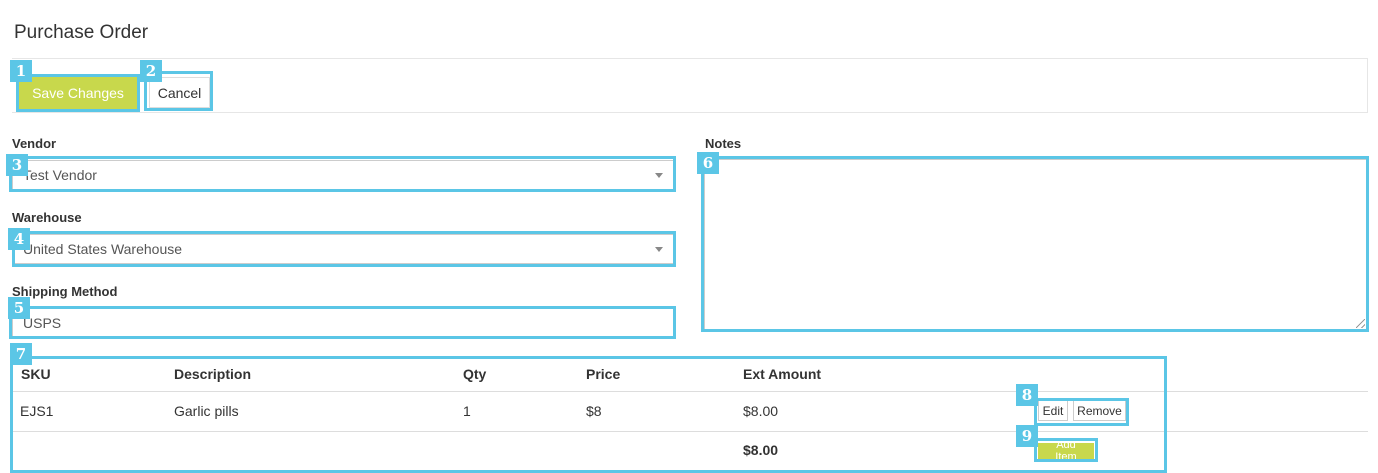  I want to click on warehouse-select: United States Warehouse, so click(343, 249).